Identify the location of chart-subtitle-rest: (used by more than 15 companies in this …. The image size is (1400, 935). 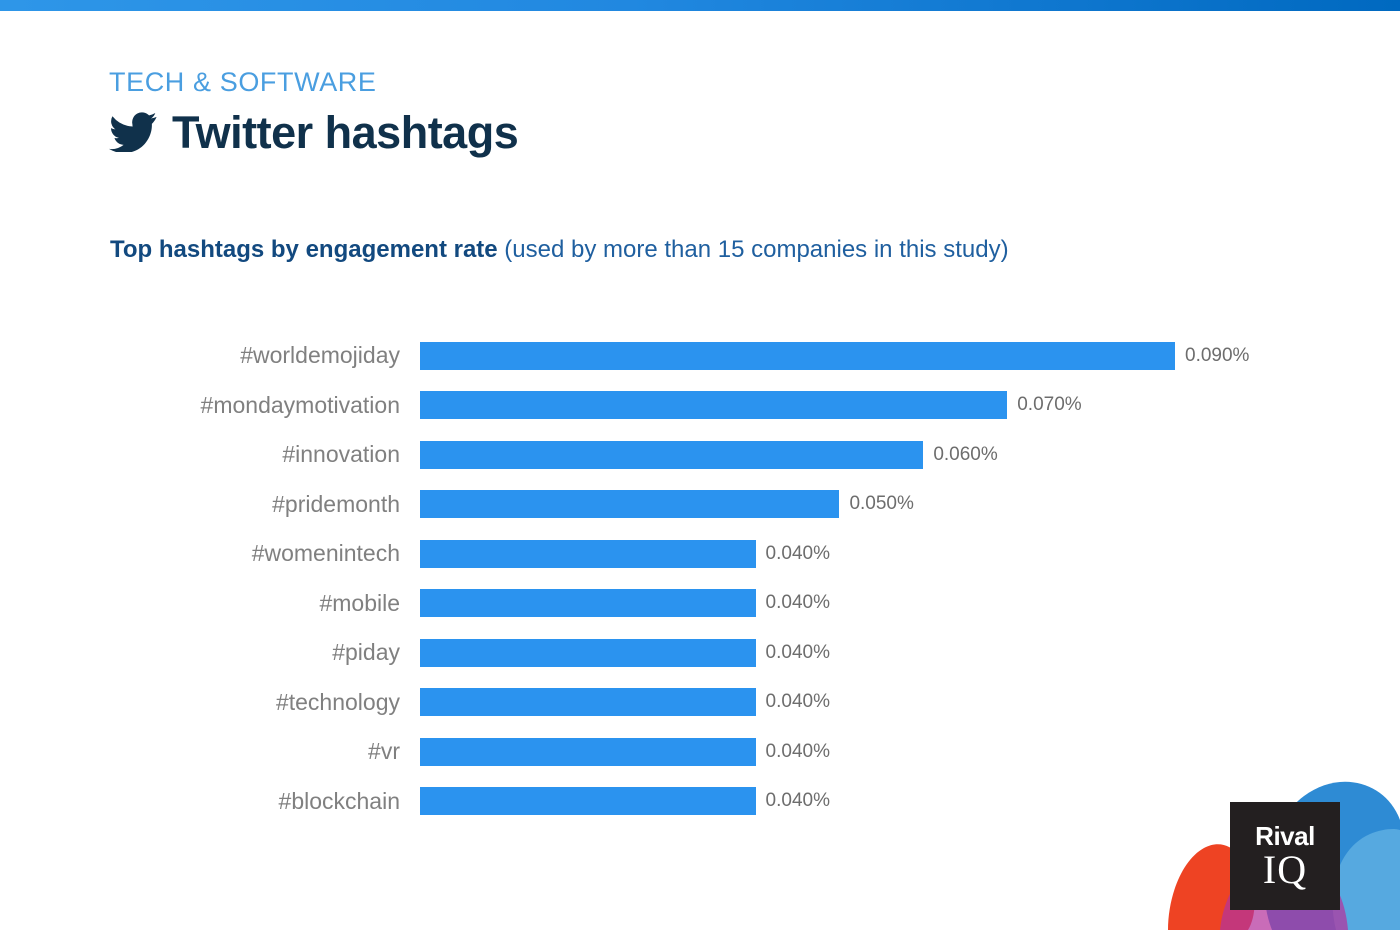
(753, 249).